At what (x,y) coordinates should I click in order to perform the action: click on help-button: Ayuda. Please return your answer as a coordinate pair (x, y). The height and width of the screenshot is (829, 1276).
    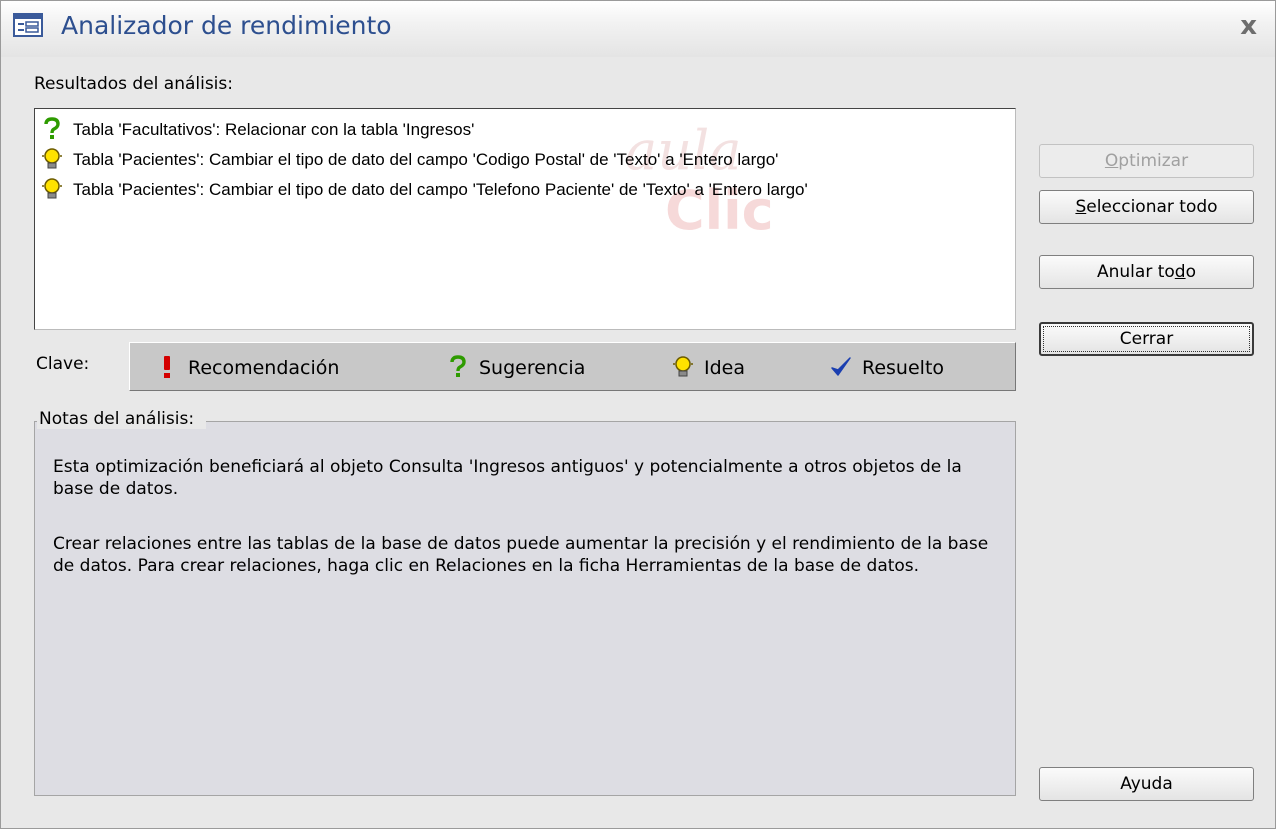
    Looking at the image, I should click on (1146, 784).